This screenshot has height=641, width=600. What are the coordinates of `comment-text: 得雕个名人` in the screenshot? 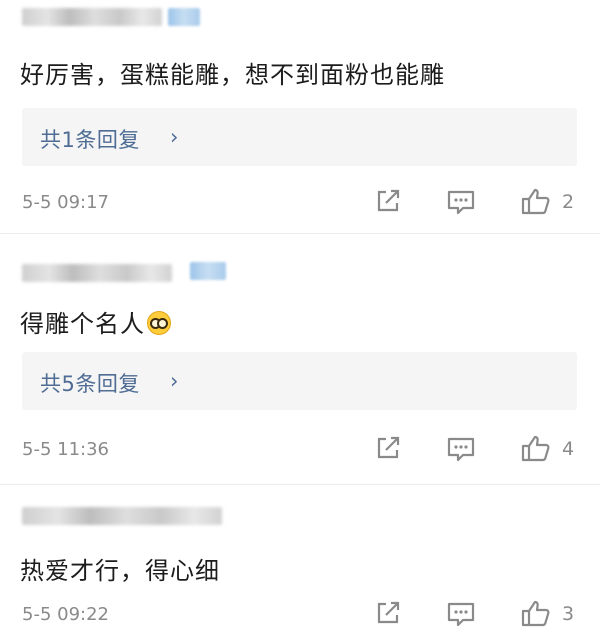 It's located at (95, 321).